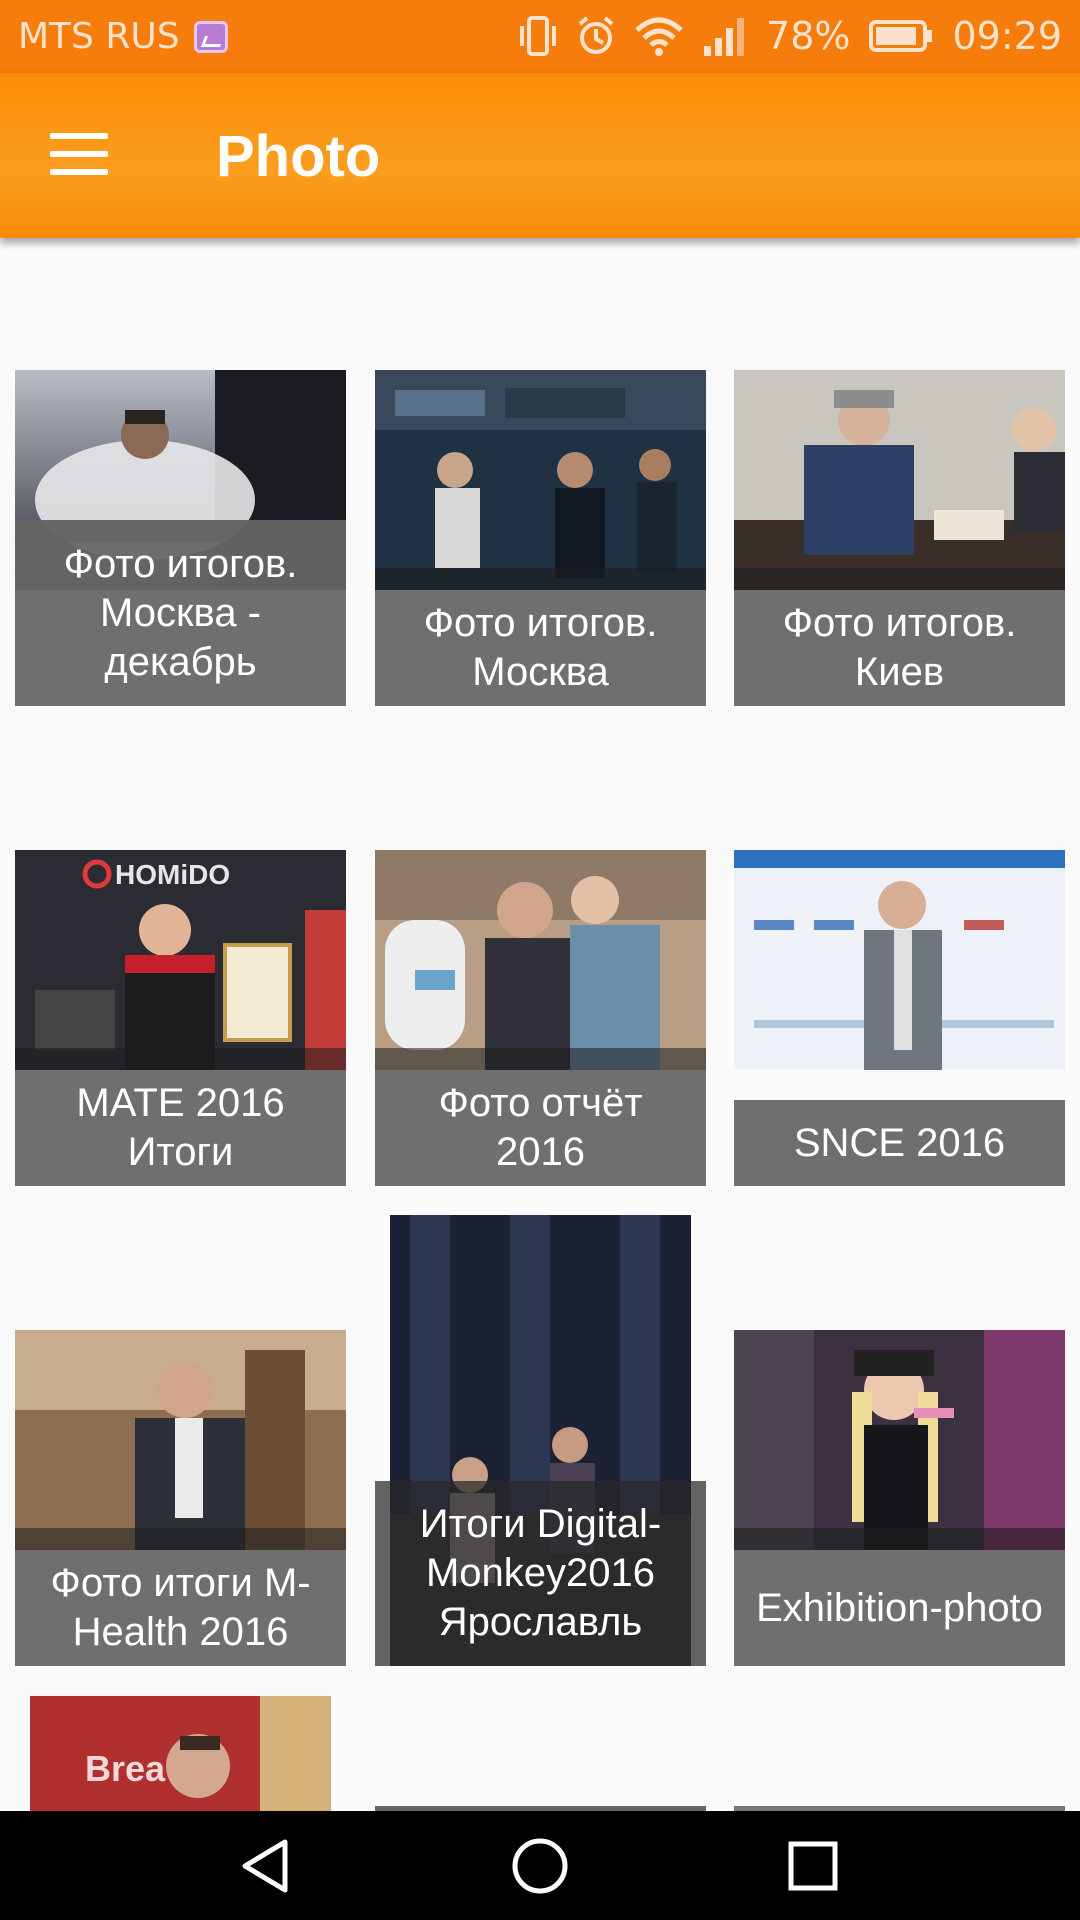 The image size is (1080, 1920). Describe the element at coordinates (1007, 36) in the screenshot. I see `clock: 09:29` at that location.